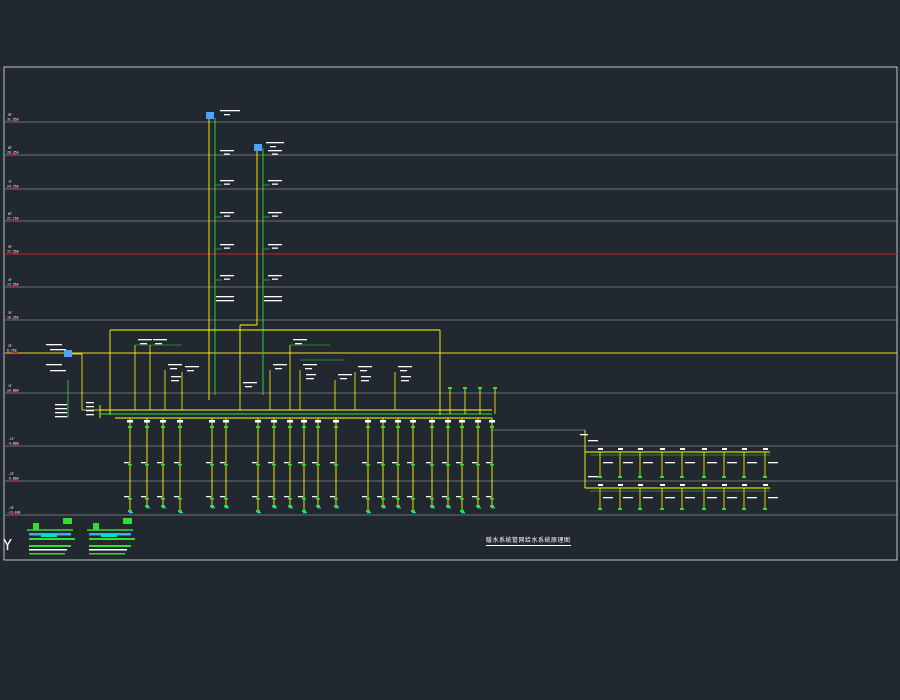 The image size is (900, 700). Describe the element at coordinates (309, 466) in the screenshot. I see `branch-pipes` at that location.